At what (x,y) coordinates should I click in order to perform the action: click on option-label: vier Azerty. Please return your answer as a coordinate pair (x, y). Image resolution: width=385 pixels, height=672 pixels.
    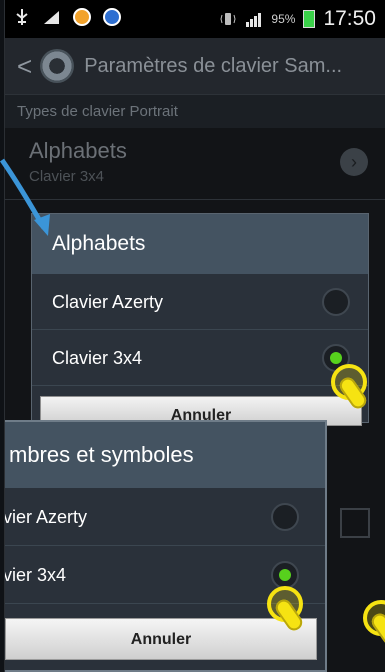
    Looking at the image, I should click on (46, 517).